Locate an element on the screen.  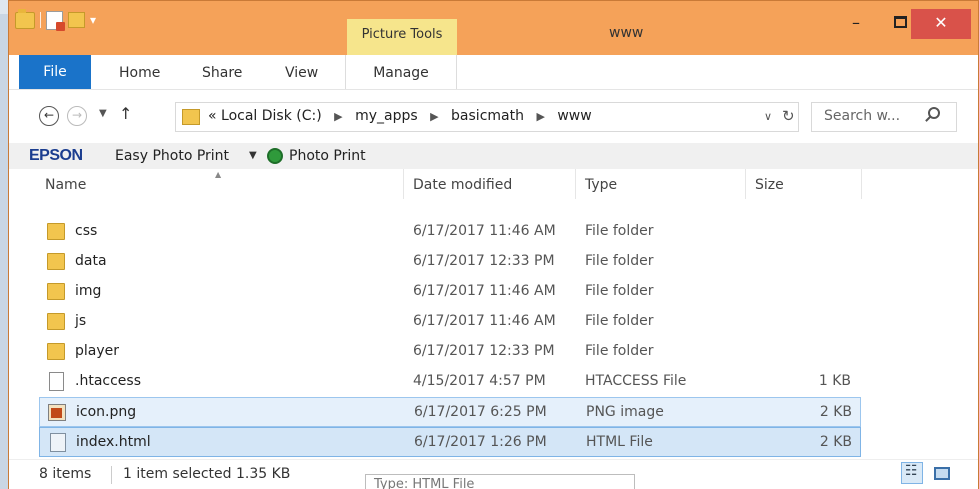
breadcrumb-www: www is located at coordinates (574, 116).